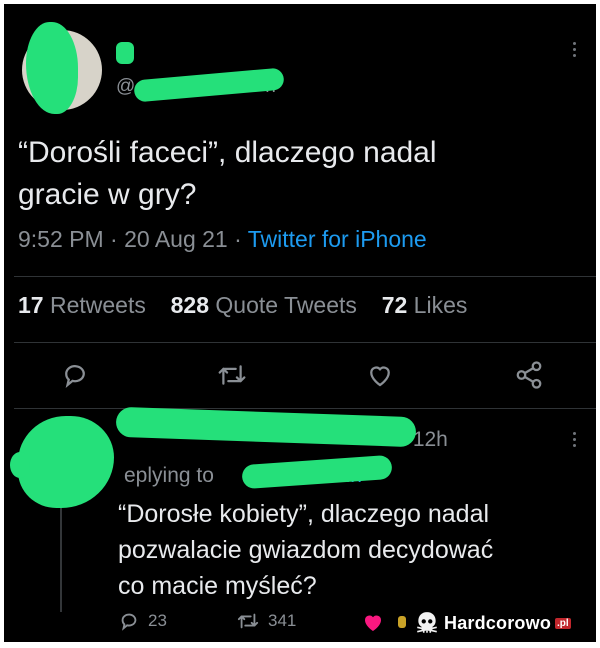 This screenshot has height=648, width=600. I want to click on reply-text-line: pozwalacie gwiazdom decydować, so click(306, 550).